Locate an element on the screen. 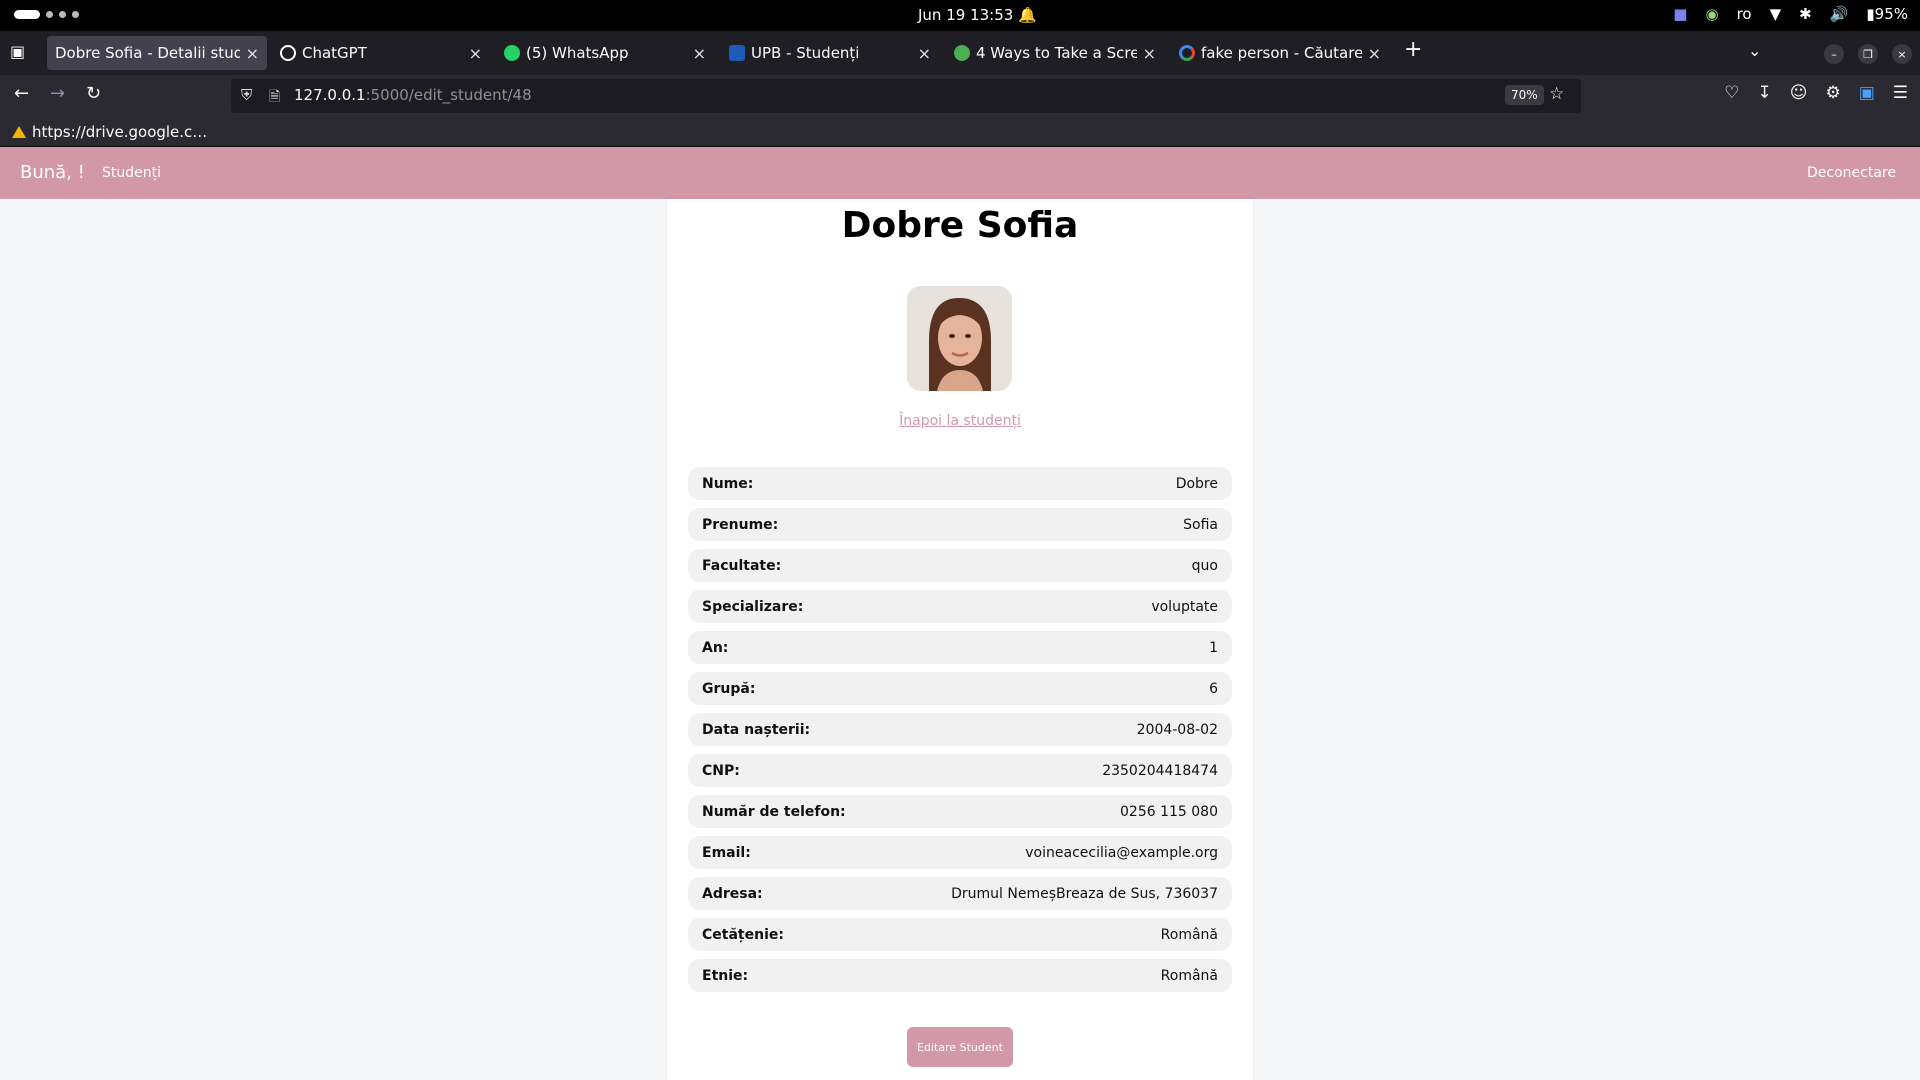 This screenshot has height=1080, width=1920. field-row-email: Email: voineacecilia@example.org is located at coordinates (960, 852).